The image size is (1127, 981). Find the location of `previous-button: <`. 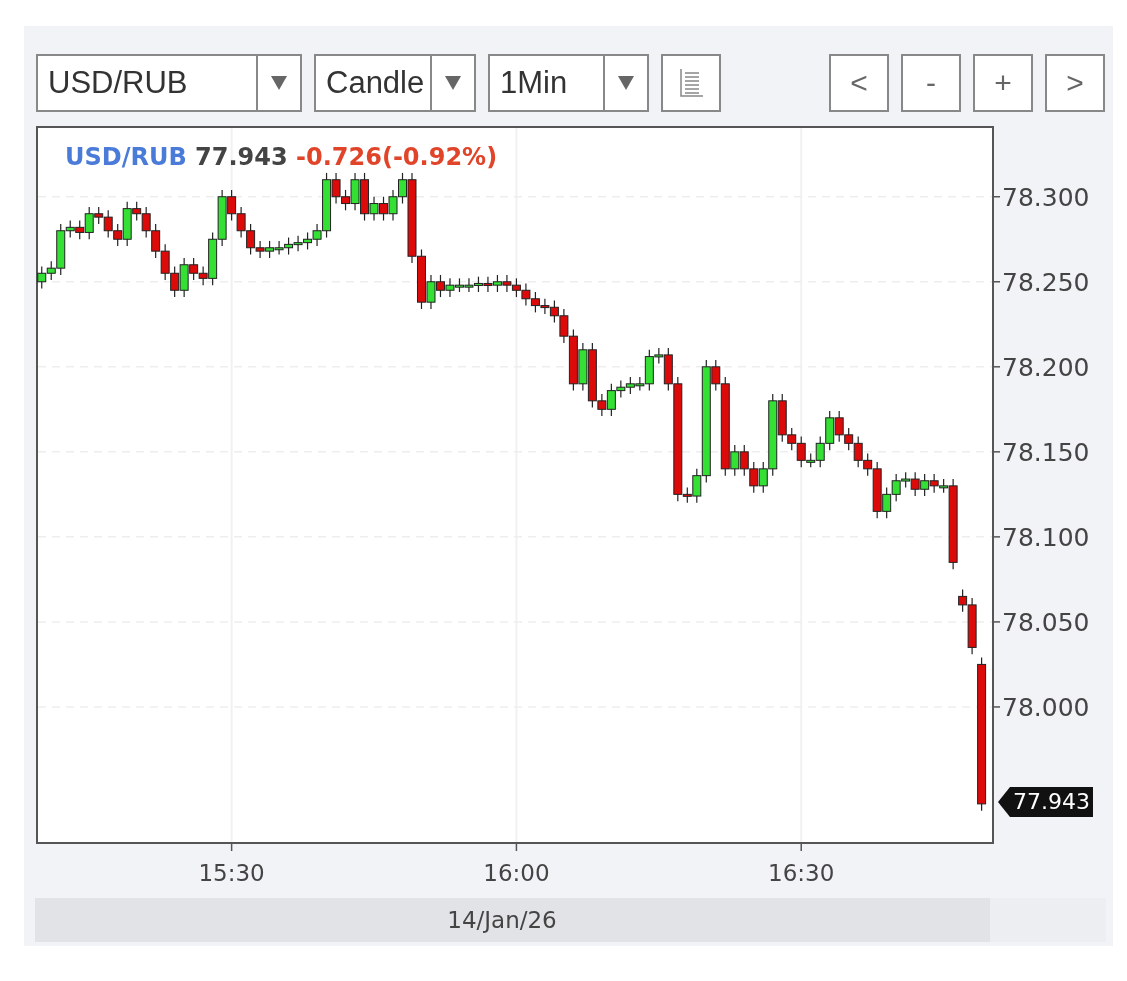

previous-button: < is located at coordinates (859, 83).